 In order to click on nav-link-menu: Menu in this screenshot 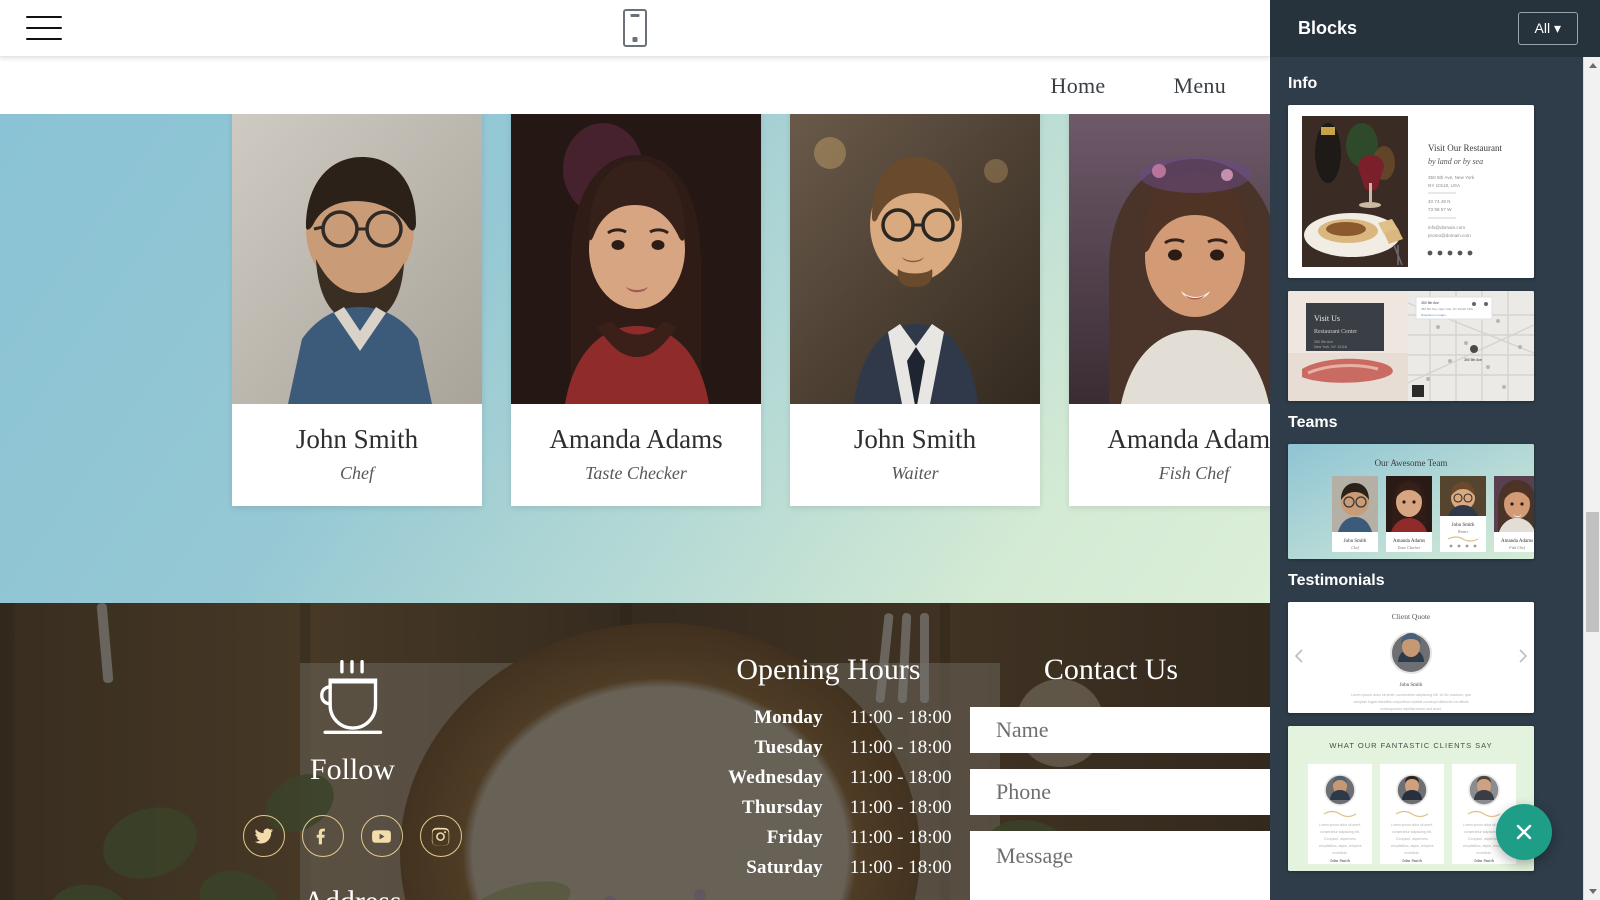, I will do `click(1199, 86)`.